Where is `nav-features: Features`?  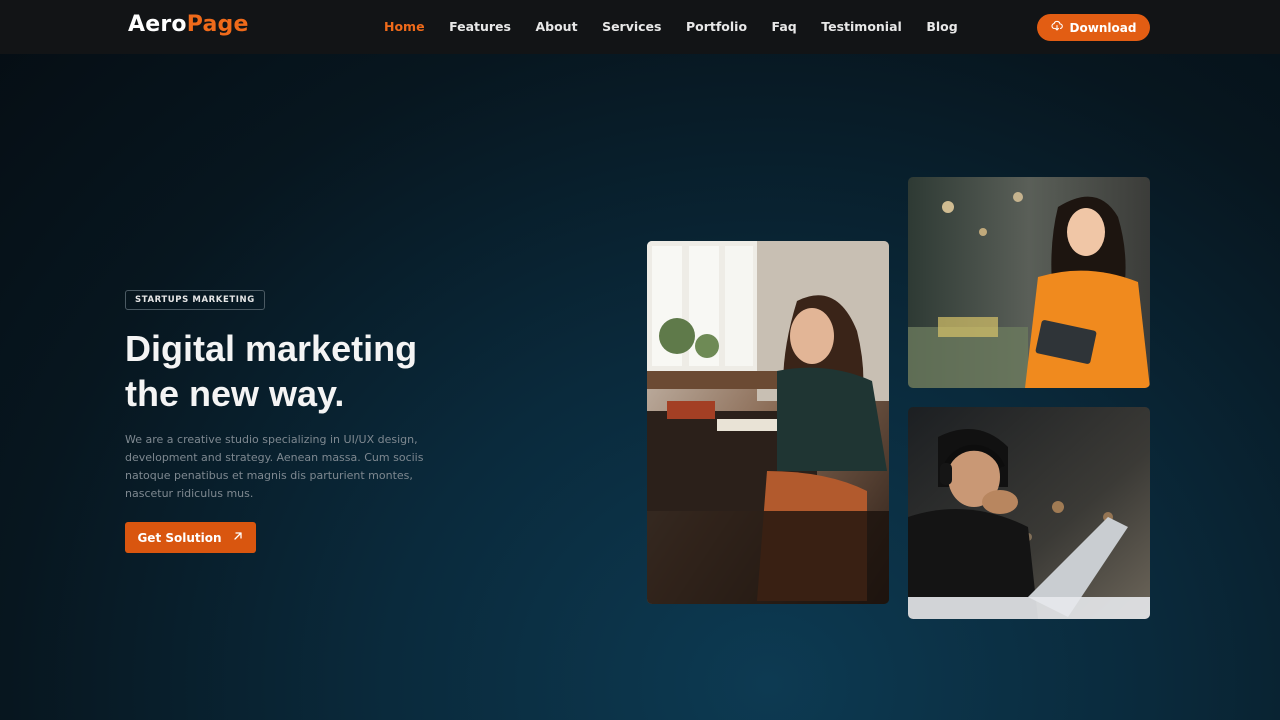 nav-features: Features is located at coordinates (480, 26).